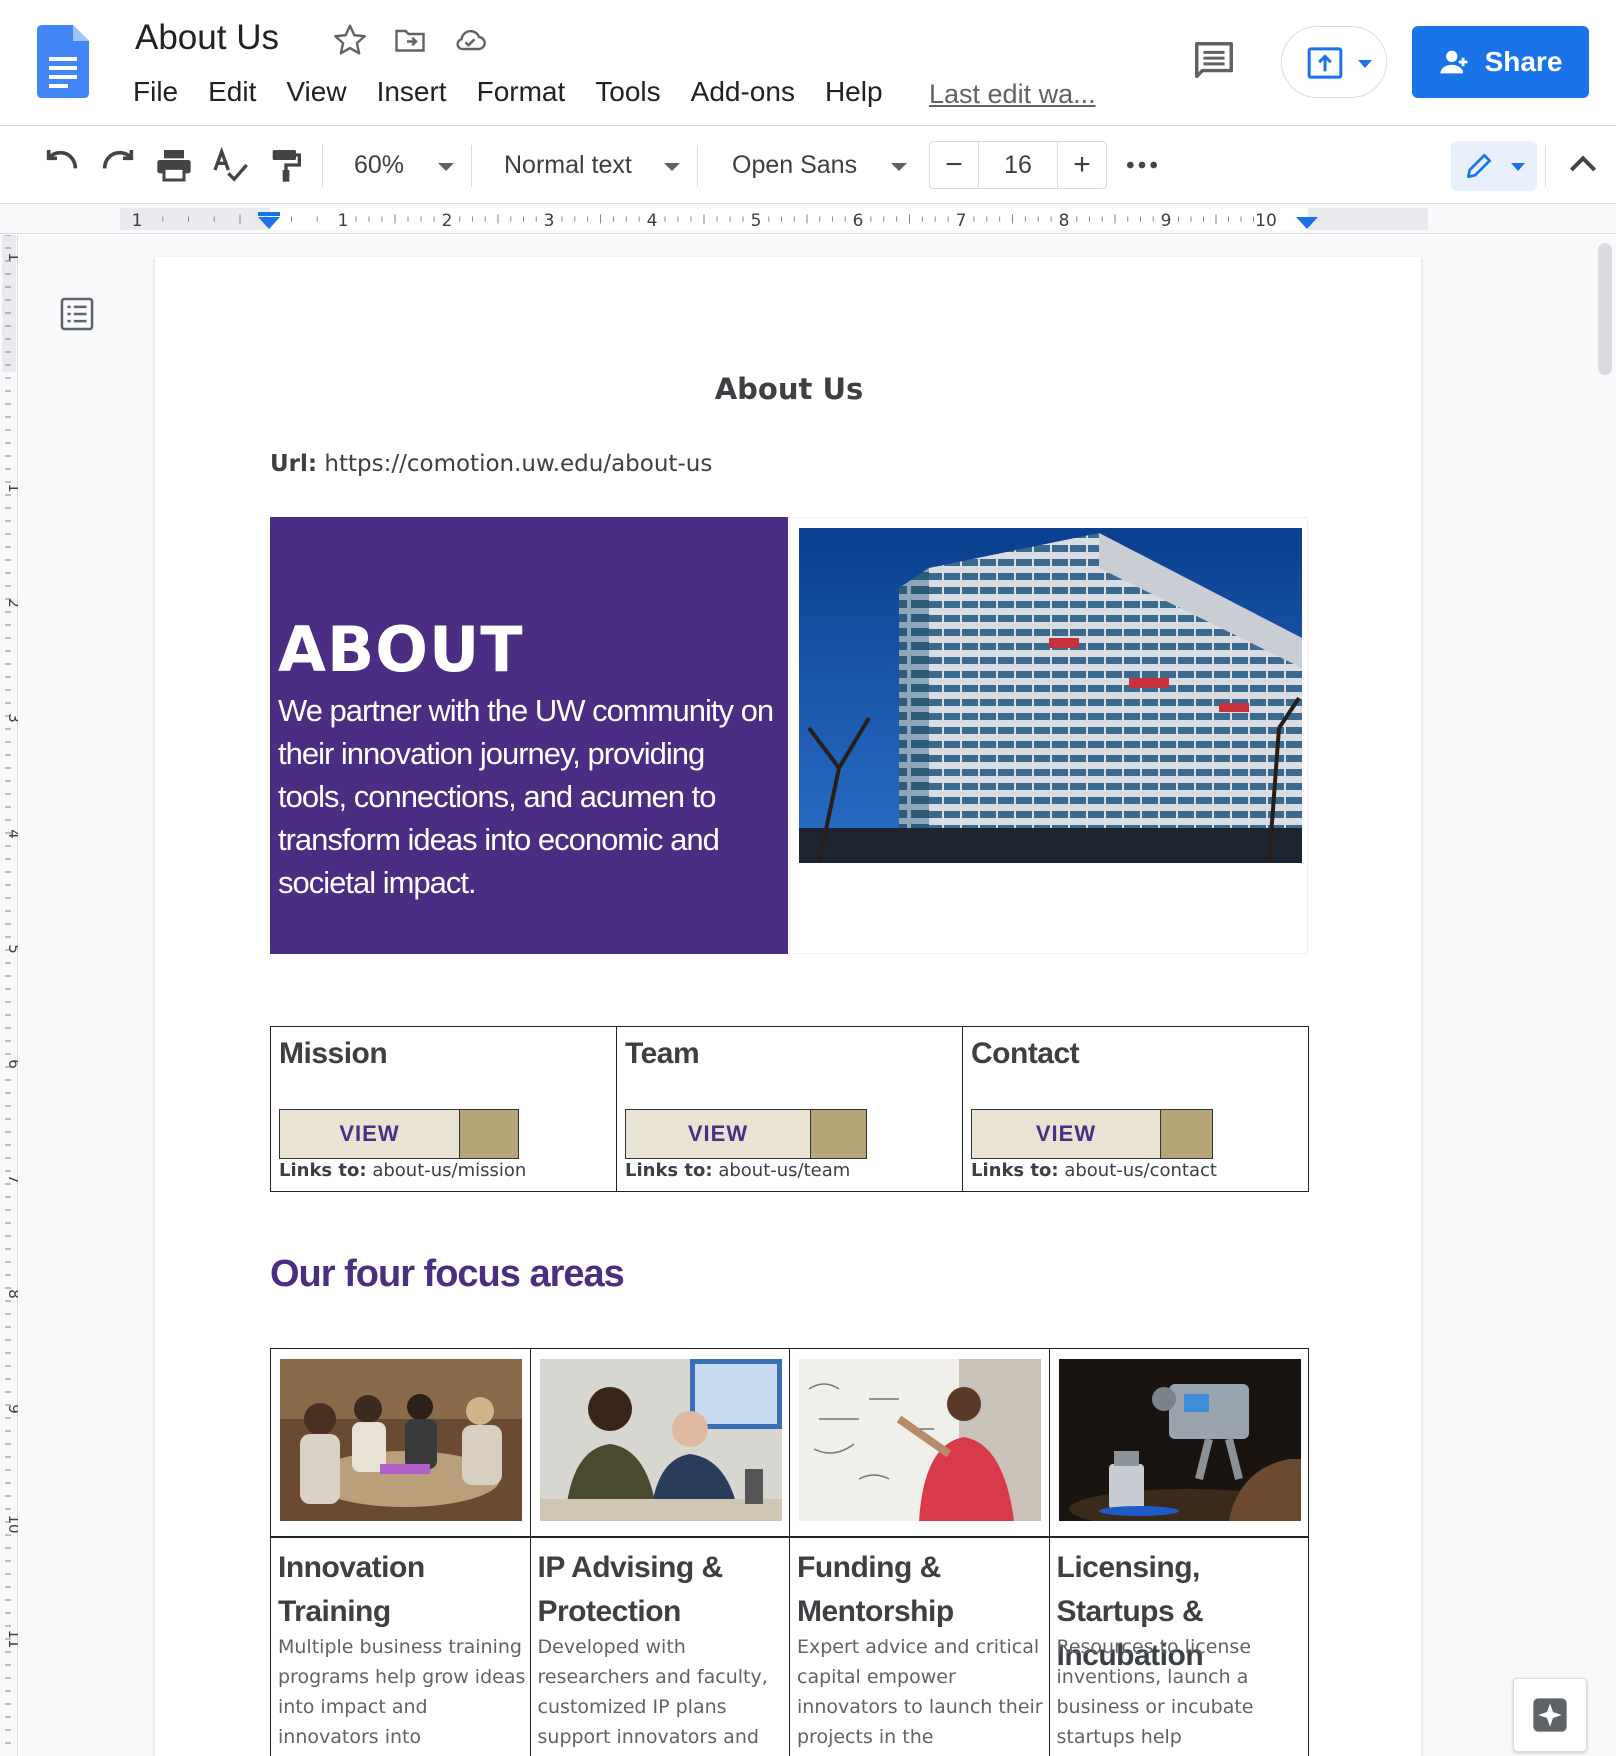 This screenshot has width=1616, height=1756. I want to click on style-dropdown-icon, so click(672, 167).